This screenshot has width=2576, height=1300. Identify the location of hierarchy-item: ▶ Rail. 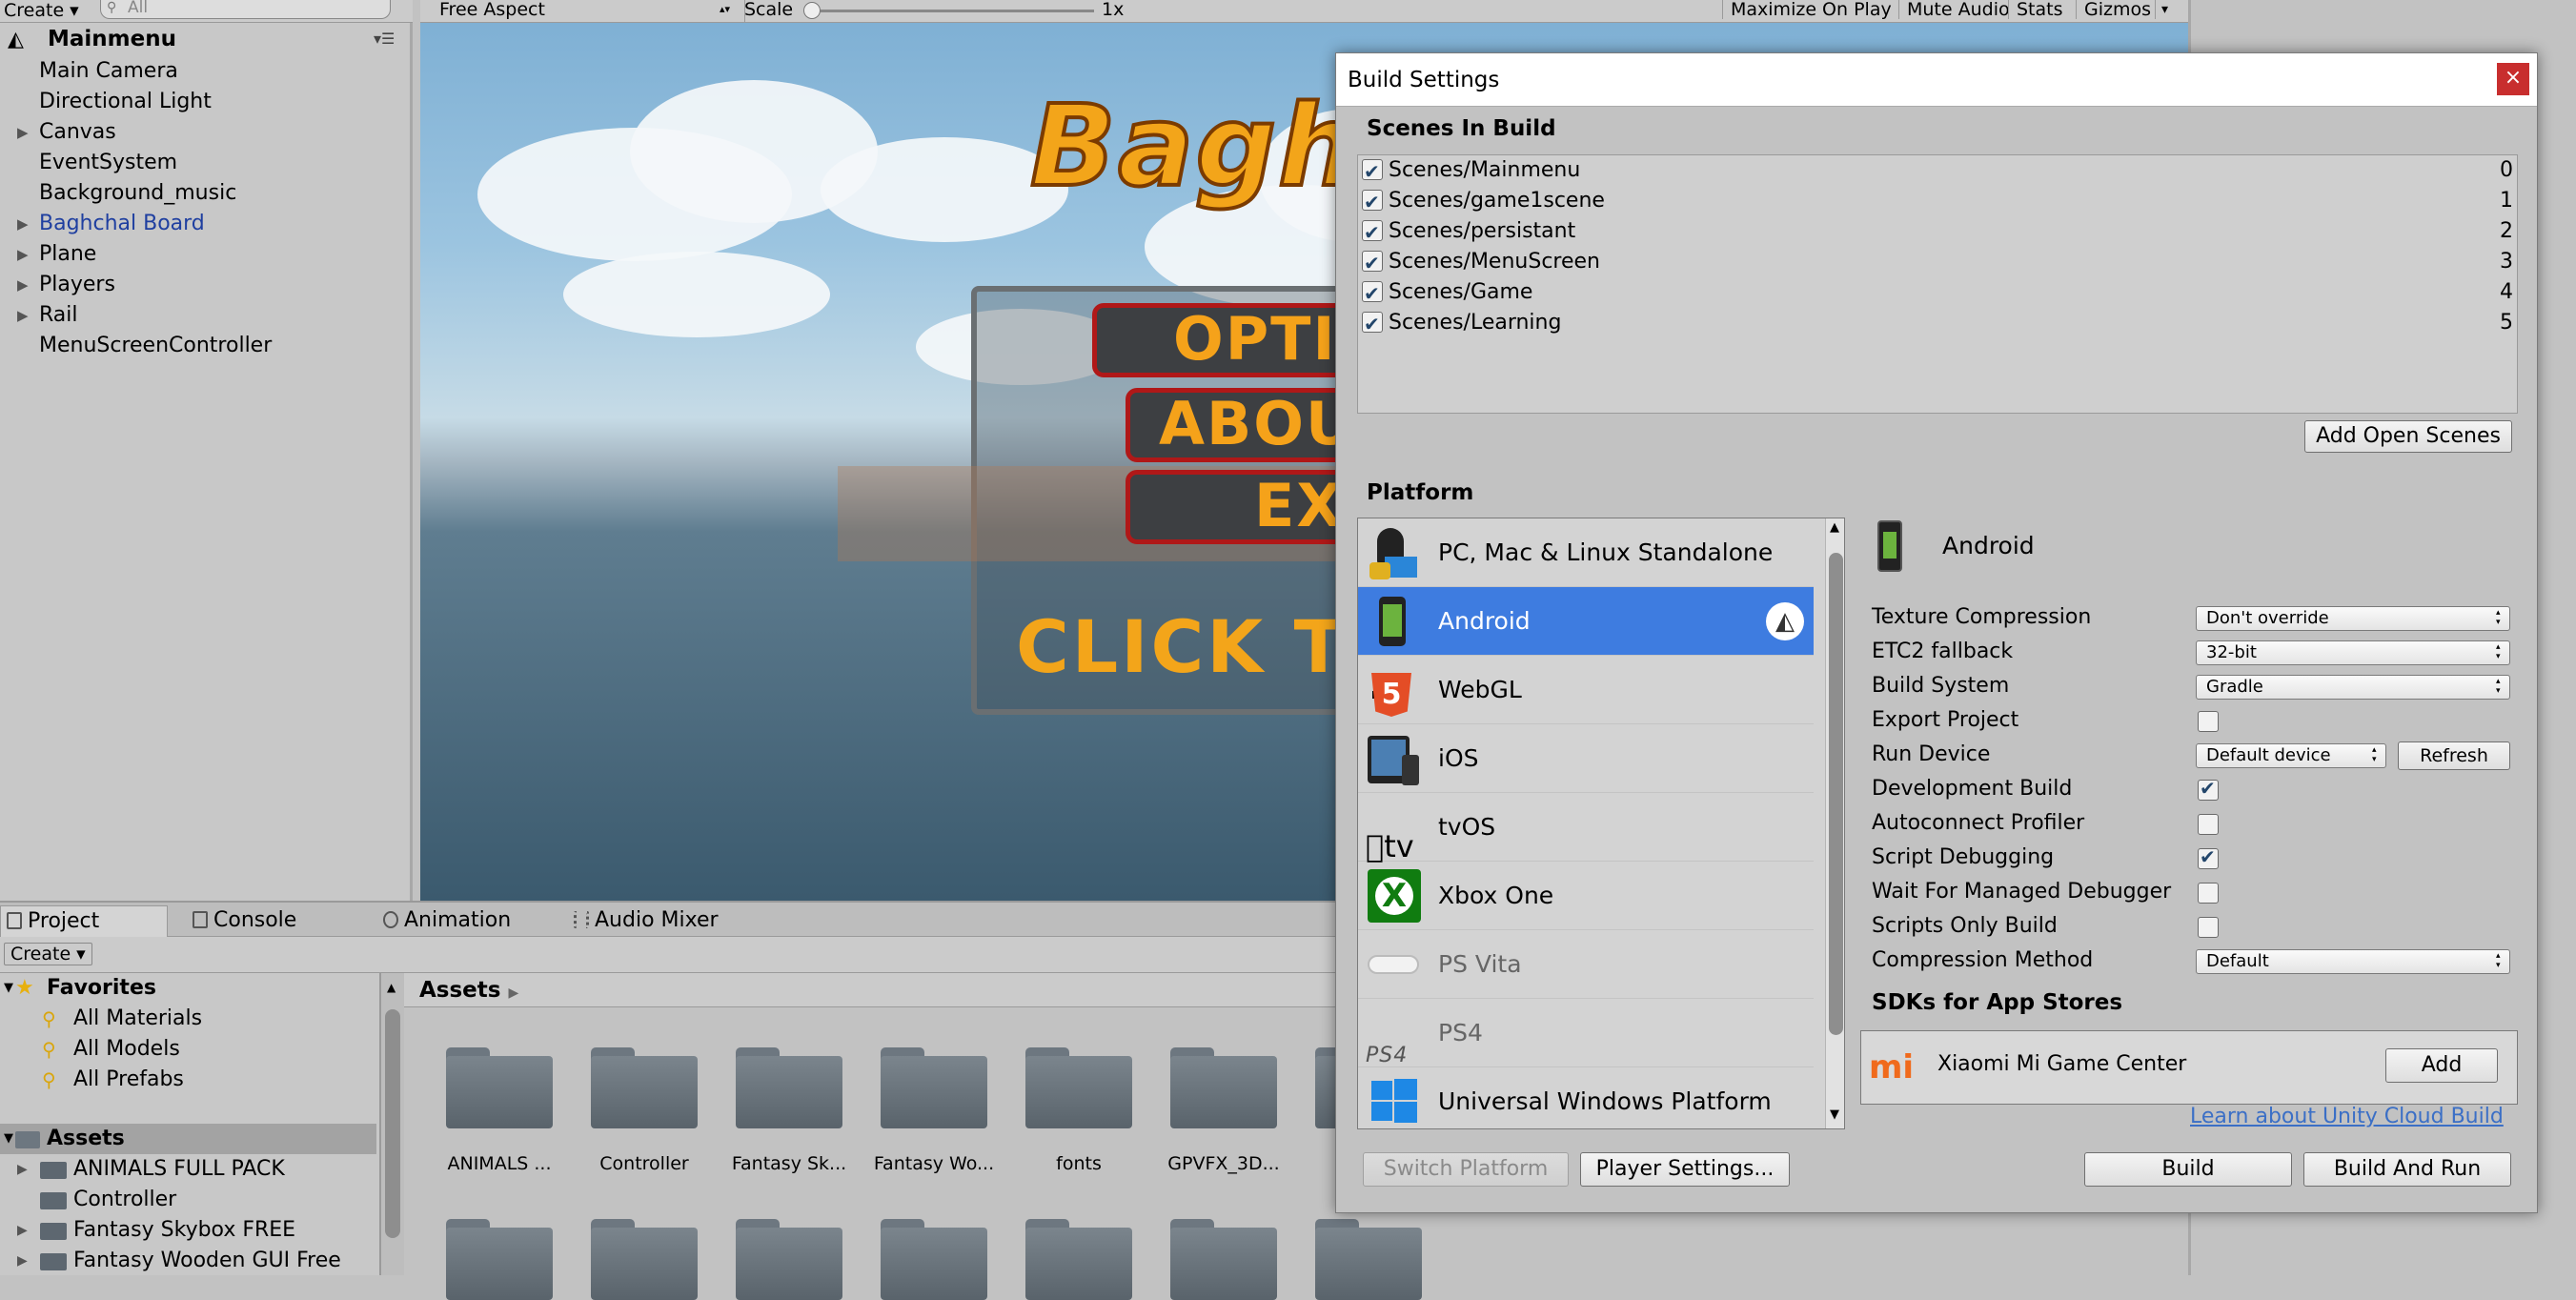
(205, 315).